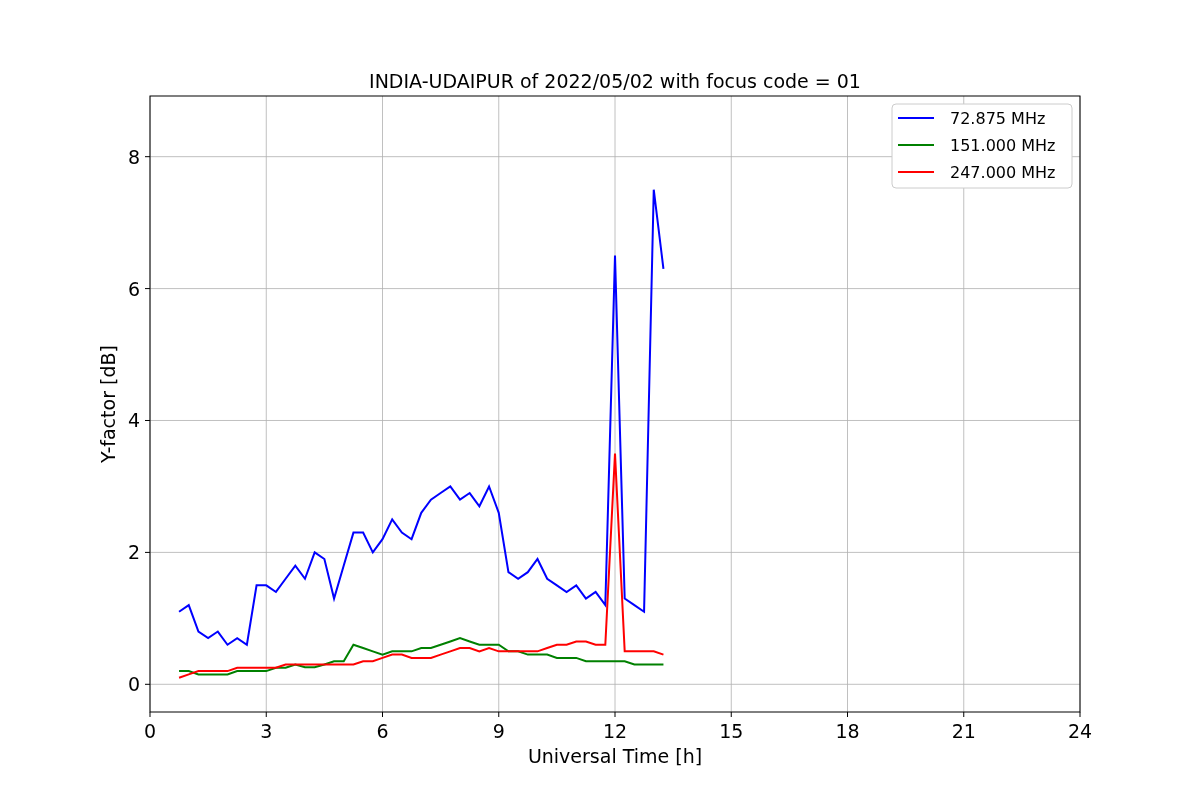  I want to click on x-tick-label: 6, so click(382, 731).